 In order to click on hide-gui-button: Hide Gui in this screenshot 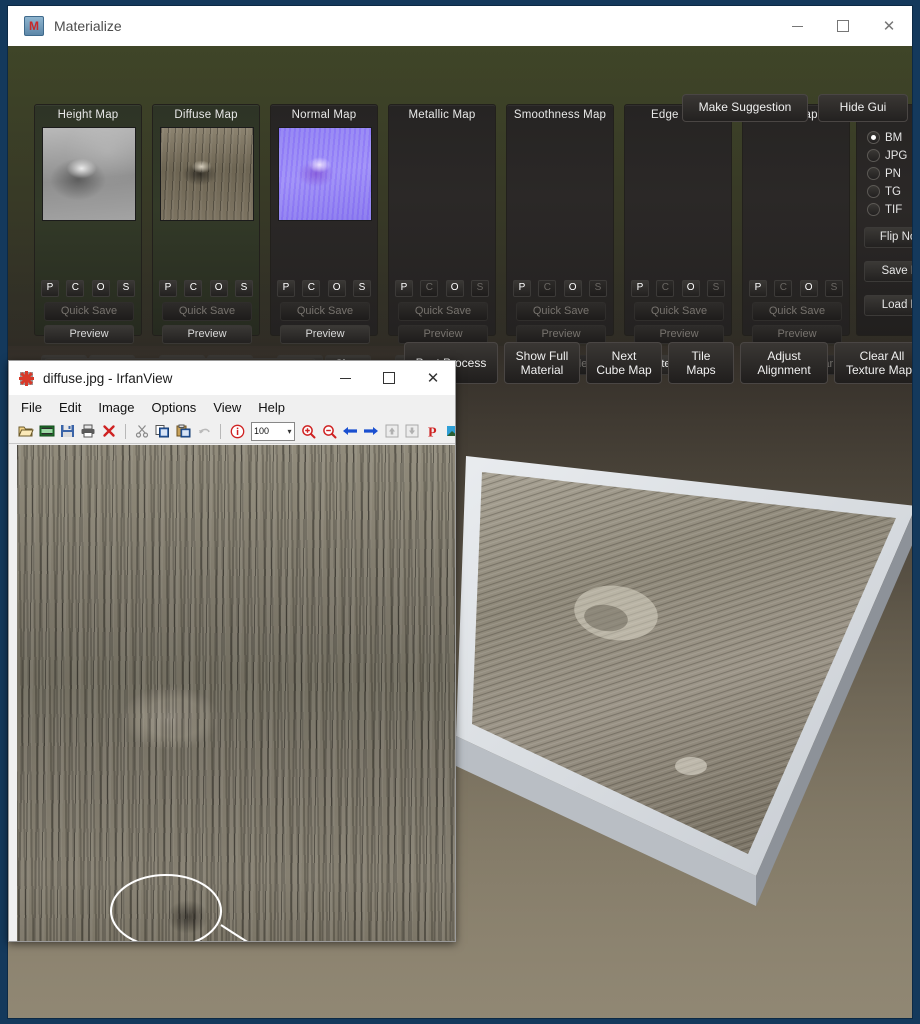, I will do `click(863, 108)`.